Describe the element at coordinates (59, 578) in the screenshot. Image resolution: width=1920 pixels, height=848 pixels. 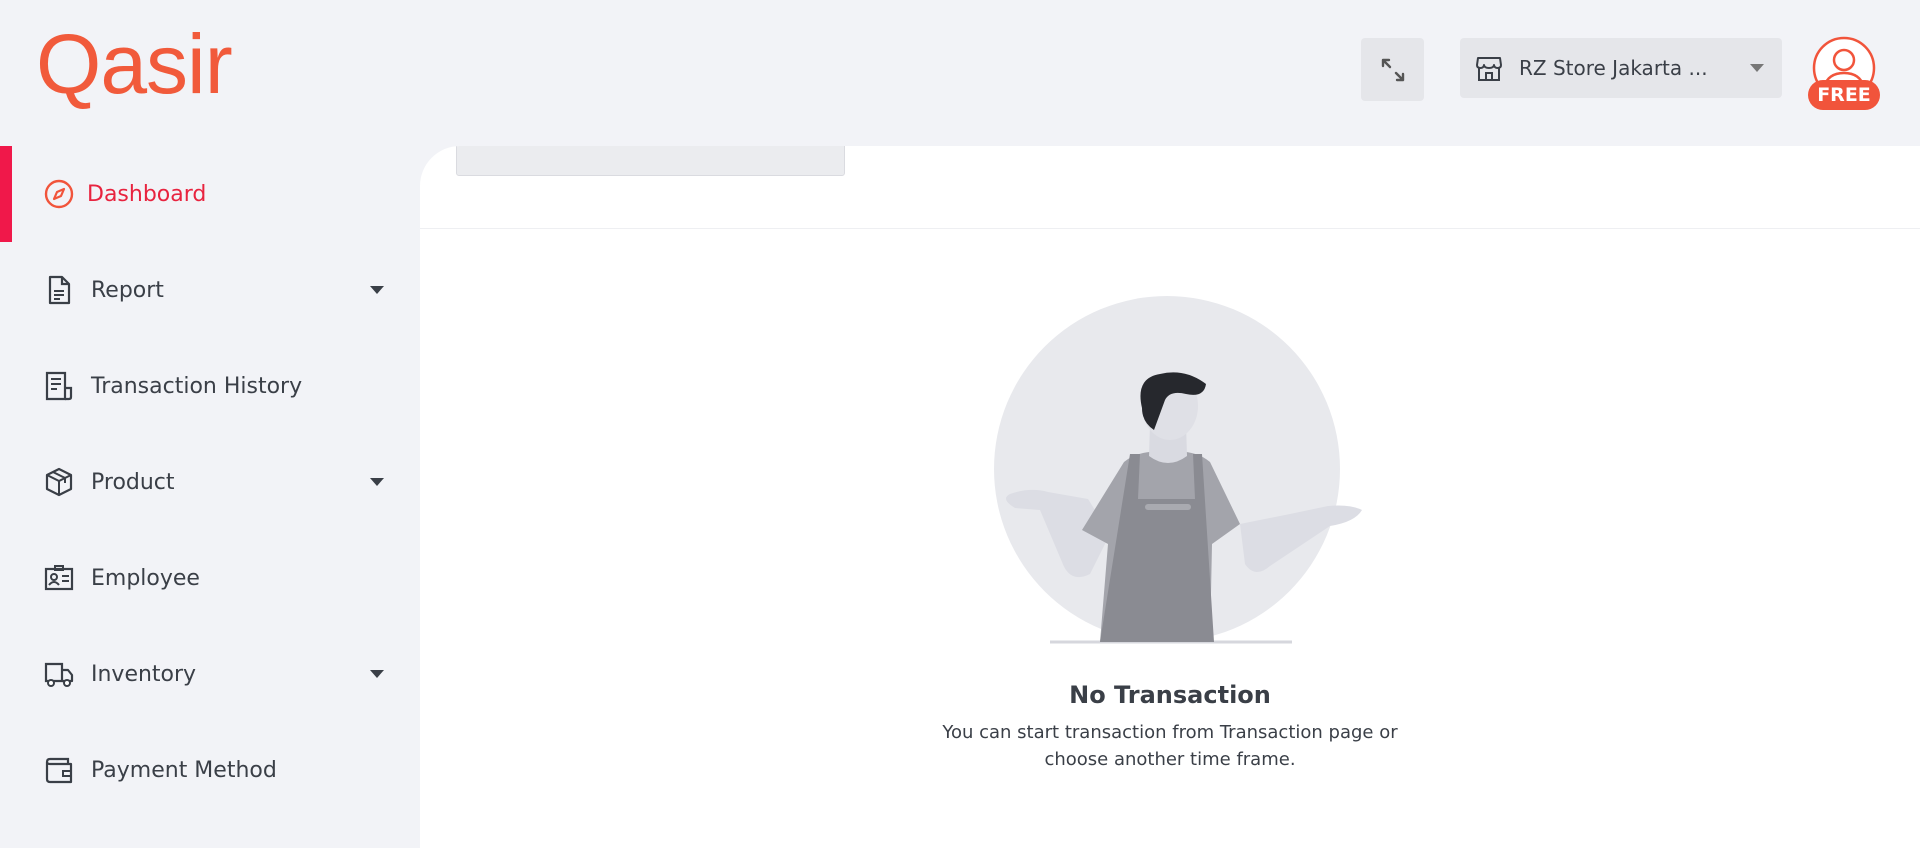
I see `id-card-icon` at that location.